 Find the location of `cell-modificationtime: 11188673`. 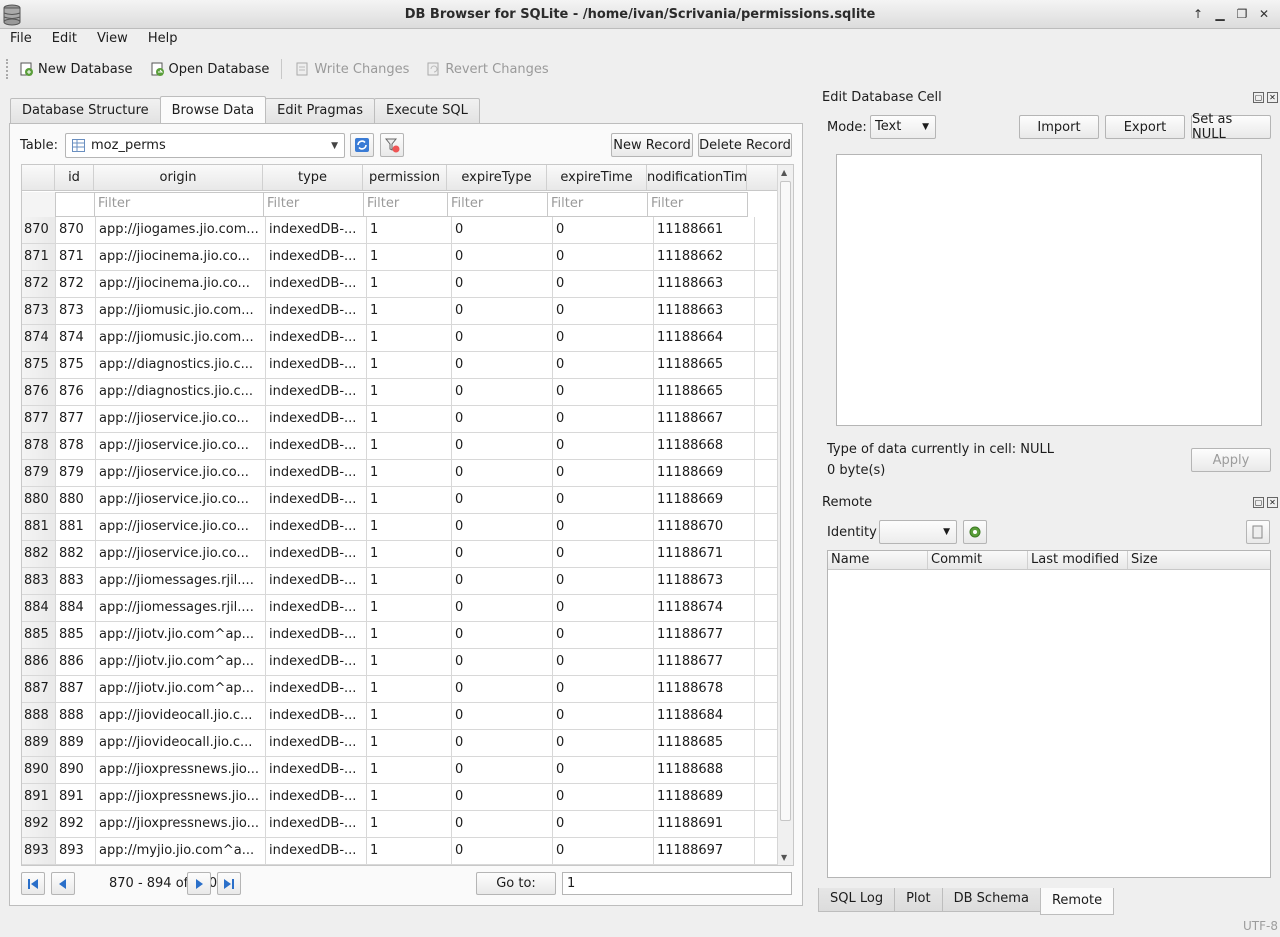

cell-modificationtime: 11188673 is located at coordinates (704, 581).